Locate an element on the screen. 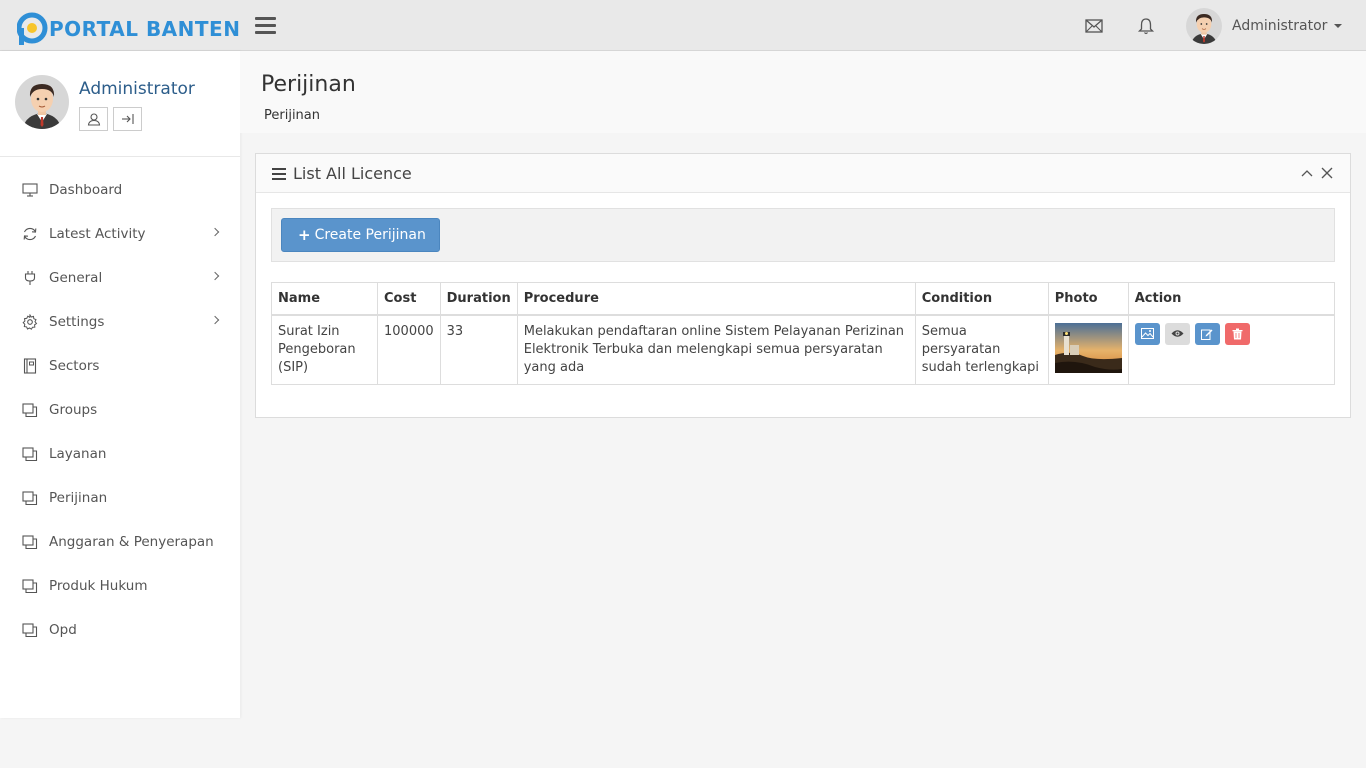  column-header-name: Name is located at coordinates (324, 299).